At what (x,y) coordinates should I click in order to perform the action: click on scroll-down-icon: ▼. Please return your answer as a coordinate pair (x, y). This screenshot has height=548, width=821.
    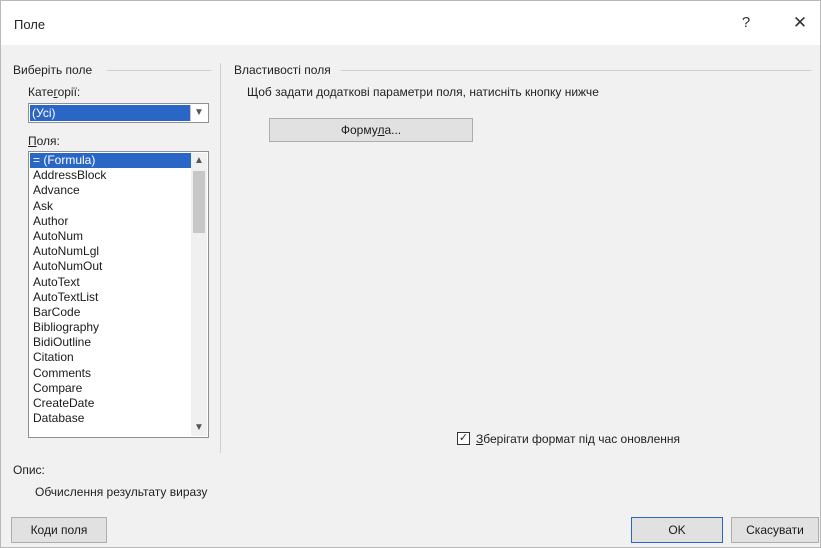
    Looking at the image, I should click on (199, 428).